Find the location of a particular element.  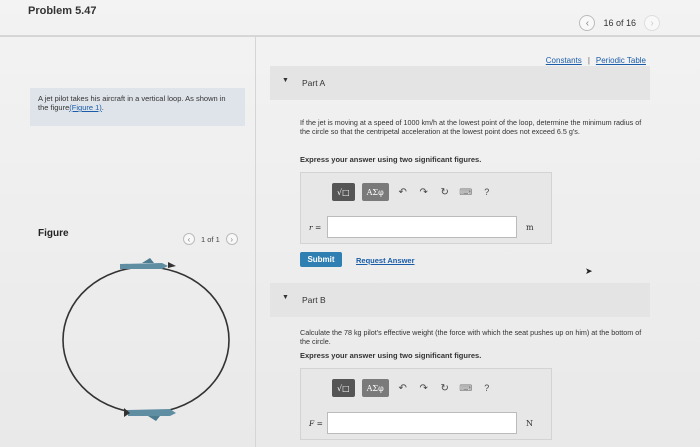

figure-page-count: 1 of 1 is located at coordinates (210, 239).